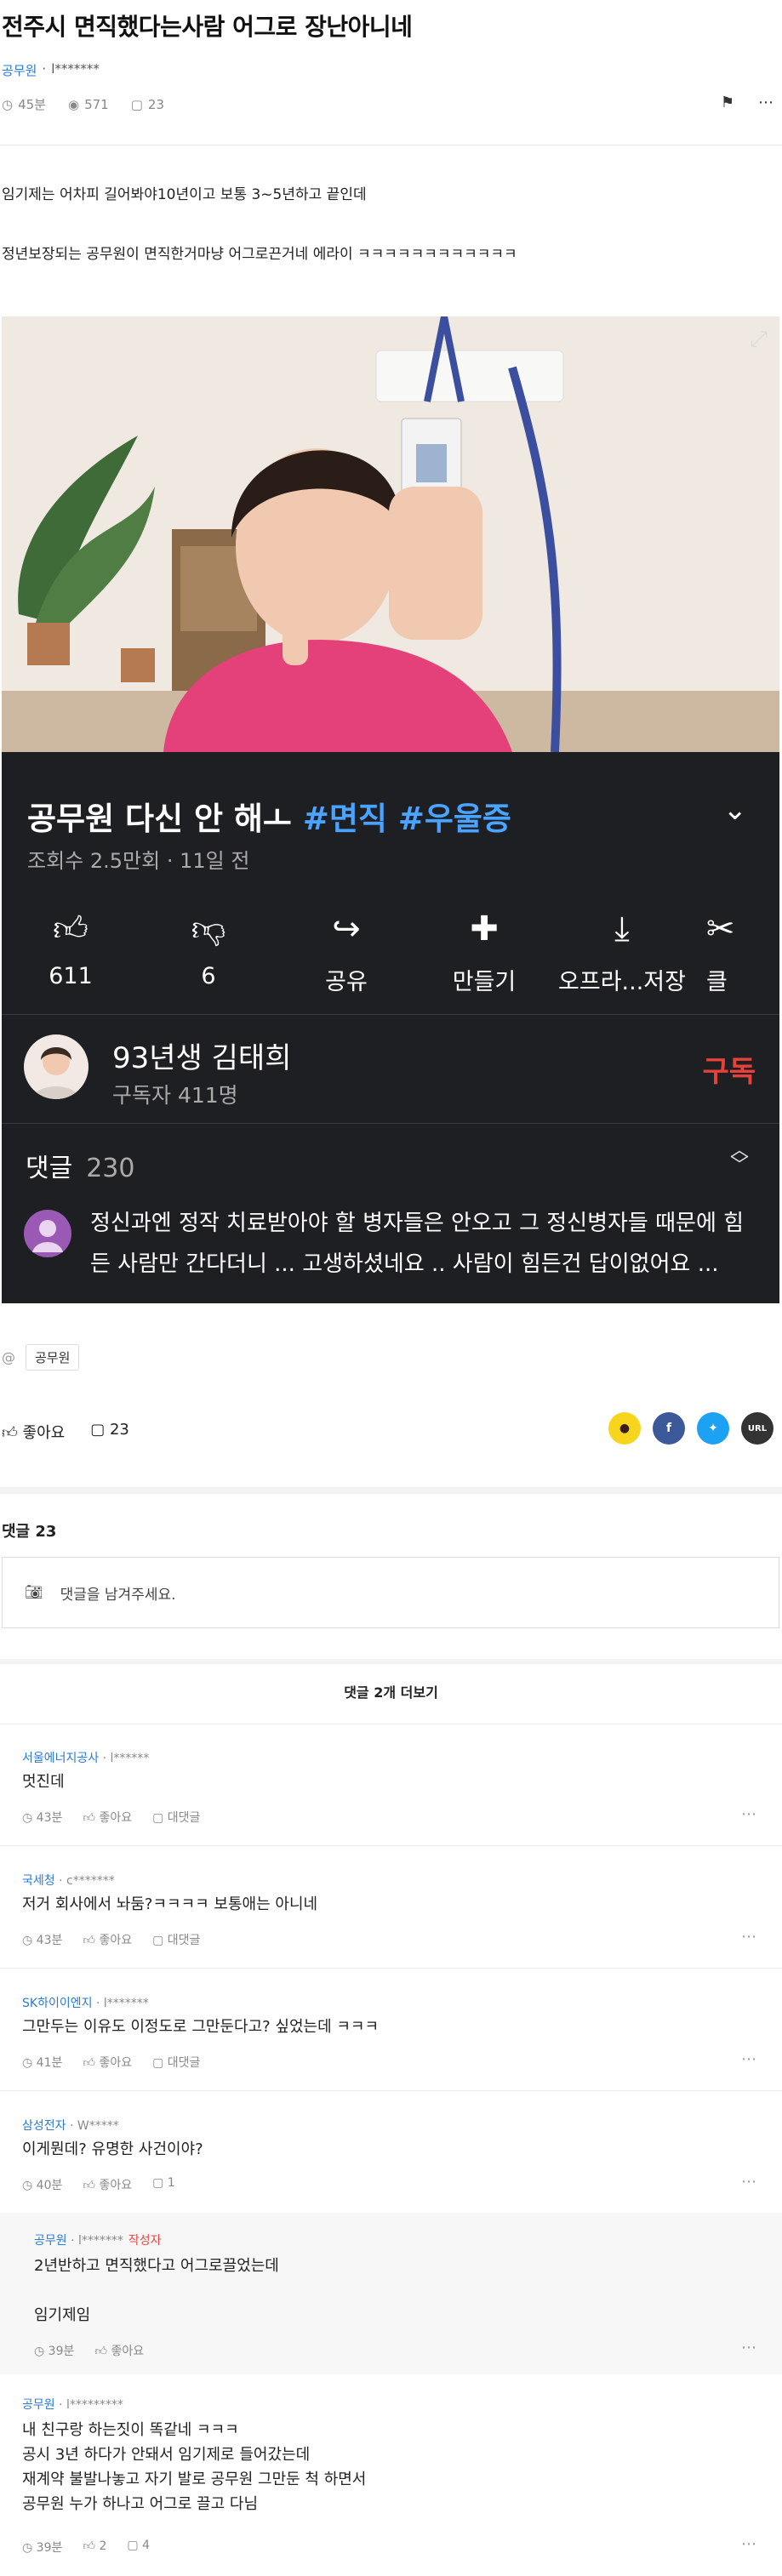 The height and width of the screenshot is (2576, 782). What do you see at coordinates (391, 1691) in the screenshot?
I see `more-comments-button: 댓글 2개 더보기` at bounding box center [391, 1691].